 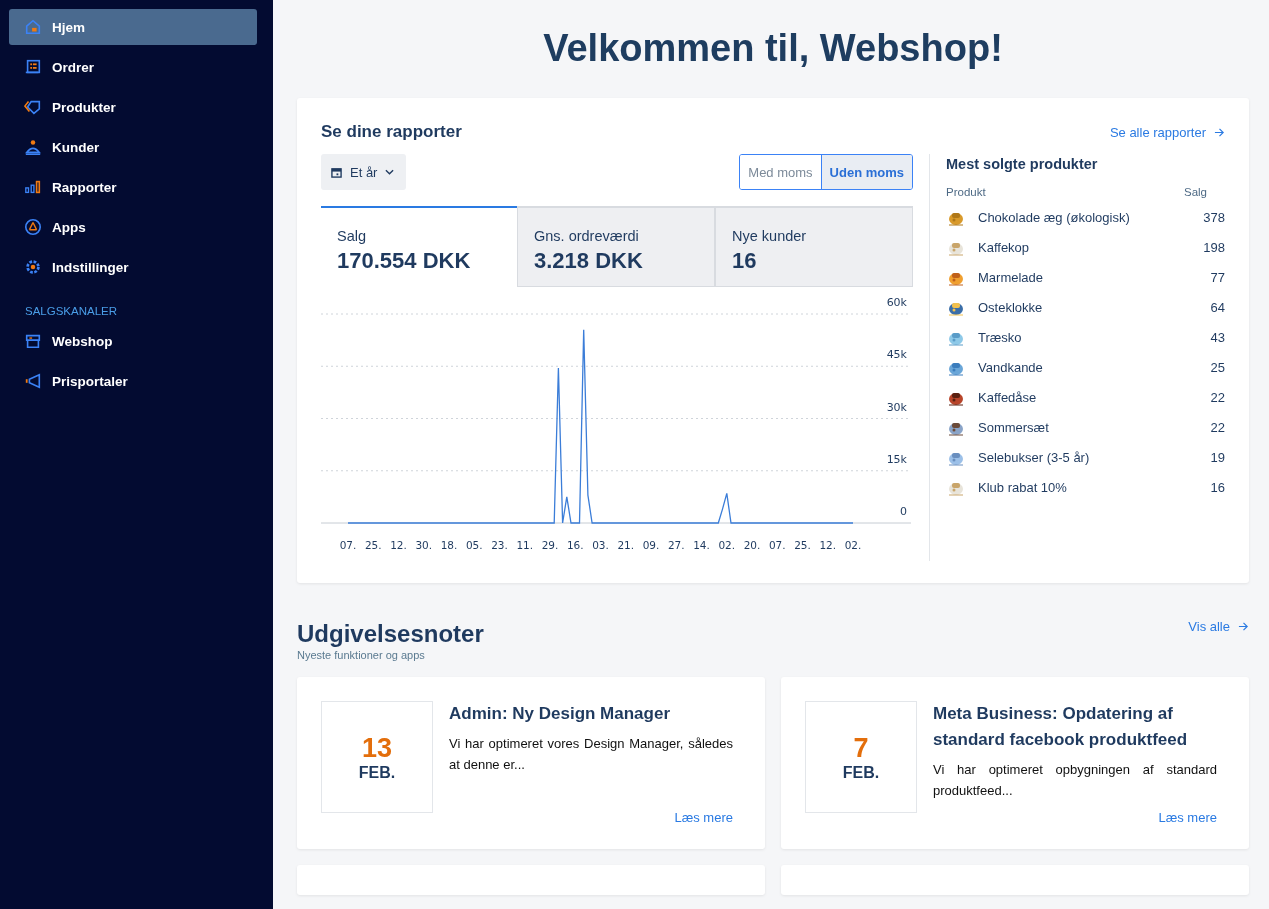 I want to click on sidebar-item: Indstillinger, so click(x=133, y=267).